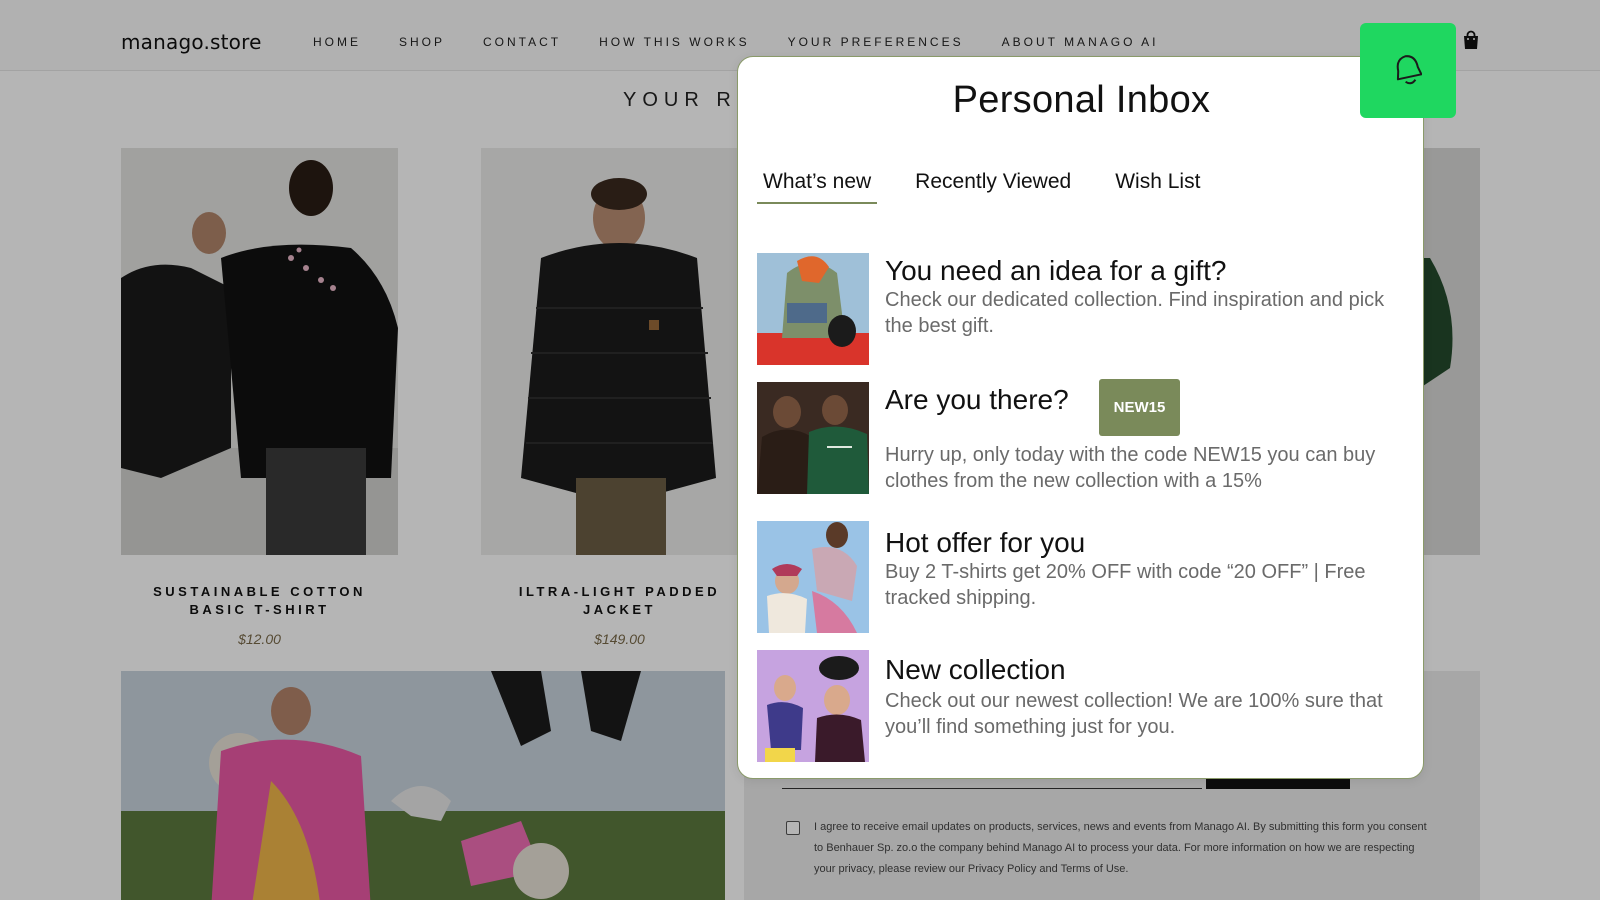 The height and width of the screenshot is (900, 1600). What do you see at coordinates (1081, 100) in the screenshot?
I see `inbox-title: Personal Inbox` at bounding box center [1081, 100].